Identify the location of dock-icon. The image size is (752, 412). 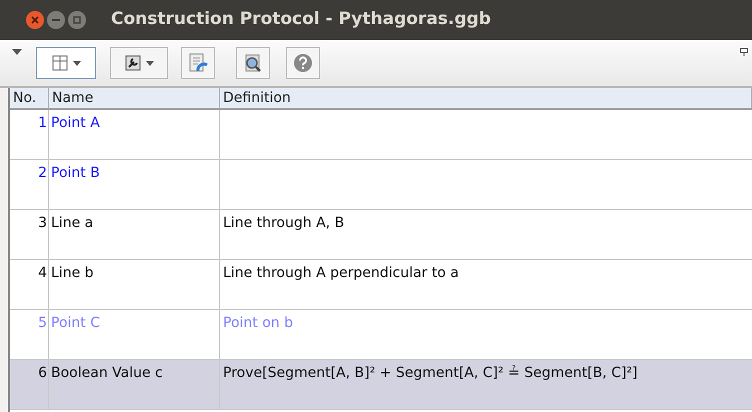
(744, 52).